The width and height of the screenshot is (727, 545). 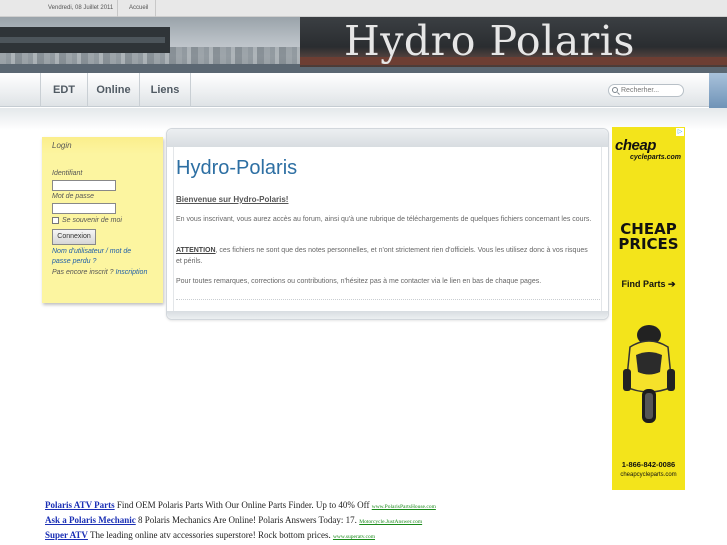 What do you see at coordinates (84, 185) in the screenshot?
I see `username-field` at bounding box center [84, 185].